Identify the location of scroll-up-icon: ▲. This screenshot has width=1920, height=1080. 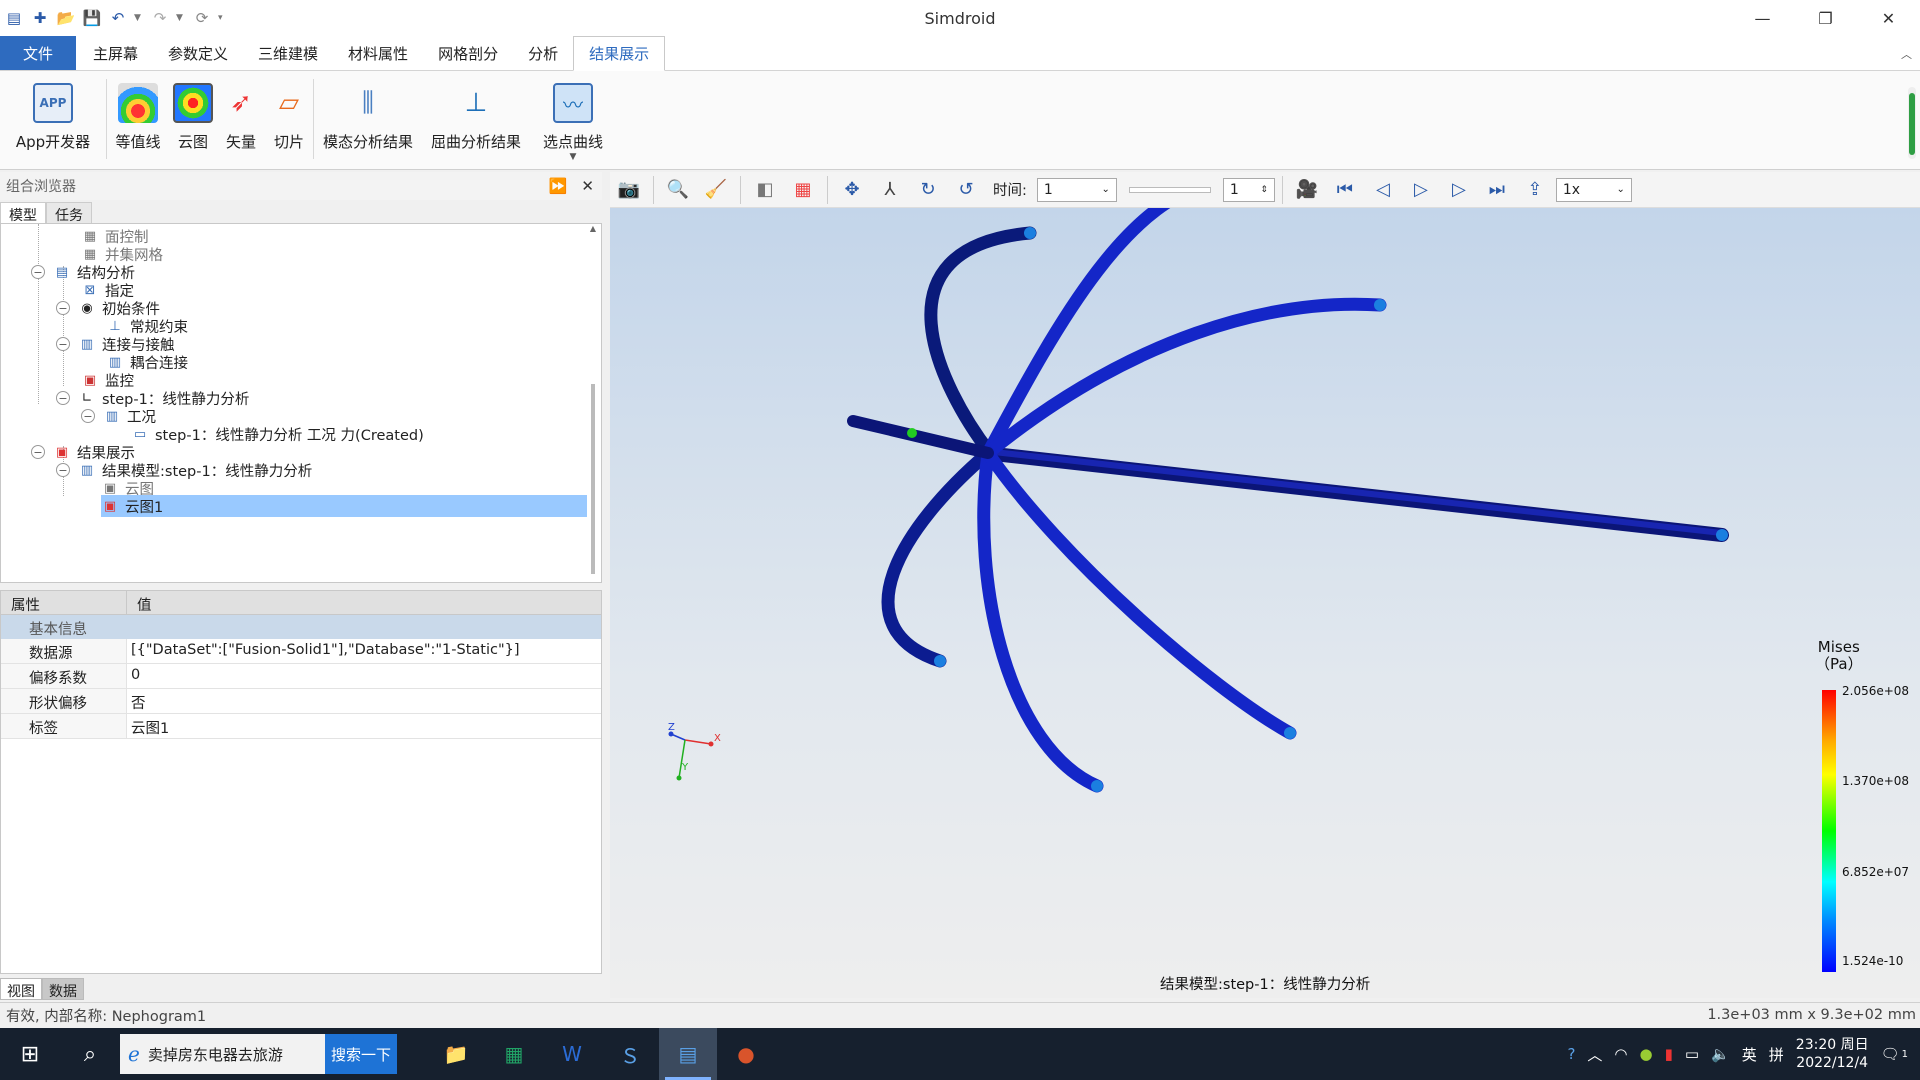
(593, 228).